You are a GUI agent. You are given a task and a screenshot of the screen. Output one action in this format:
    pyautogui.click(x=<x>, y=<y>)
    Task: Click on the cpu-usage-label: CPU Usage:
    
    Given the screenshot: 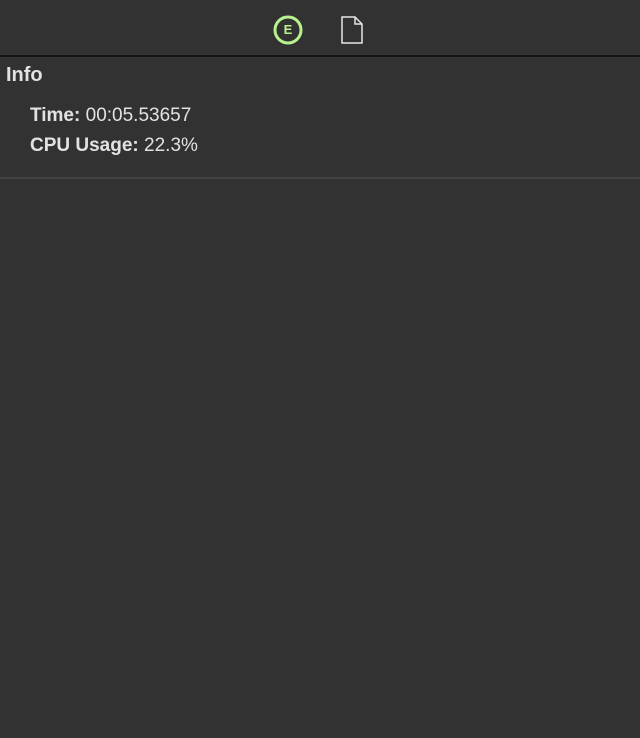 What is the action you would take?
    pyautogui.click(x=84, y=145)
    